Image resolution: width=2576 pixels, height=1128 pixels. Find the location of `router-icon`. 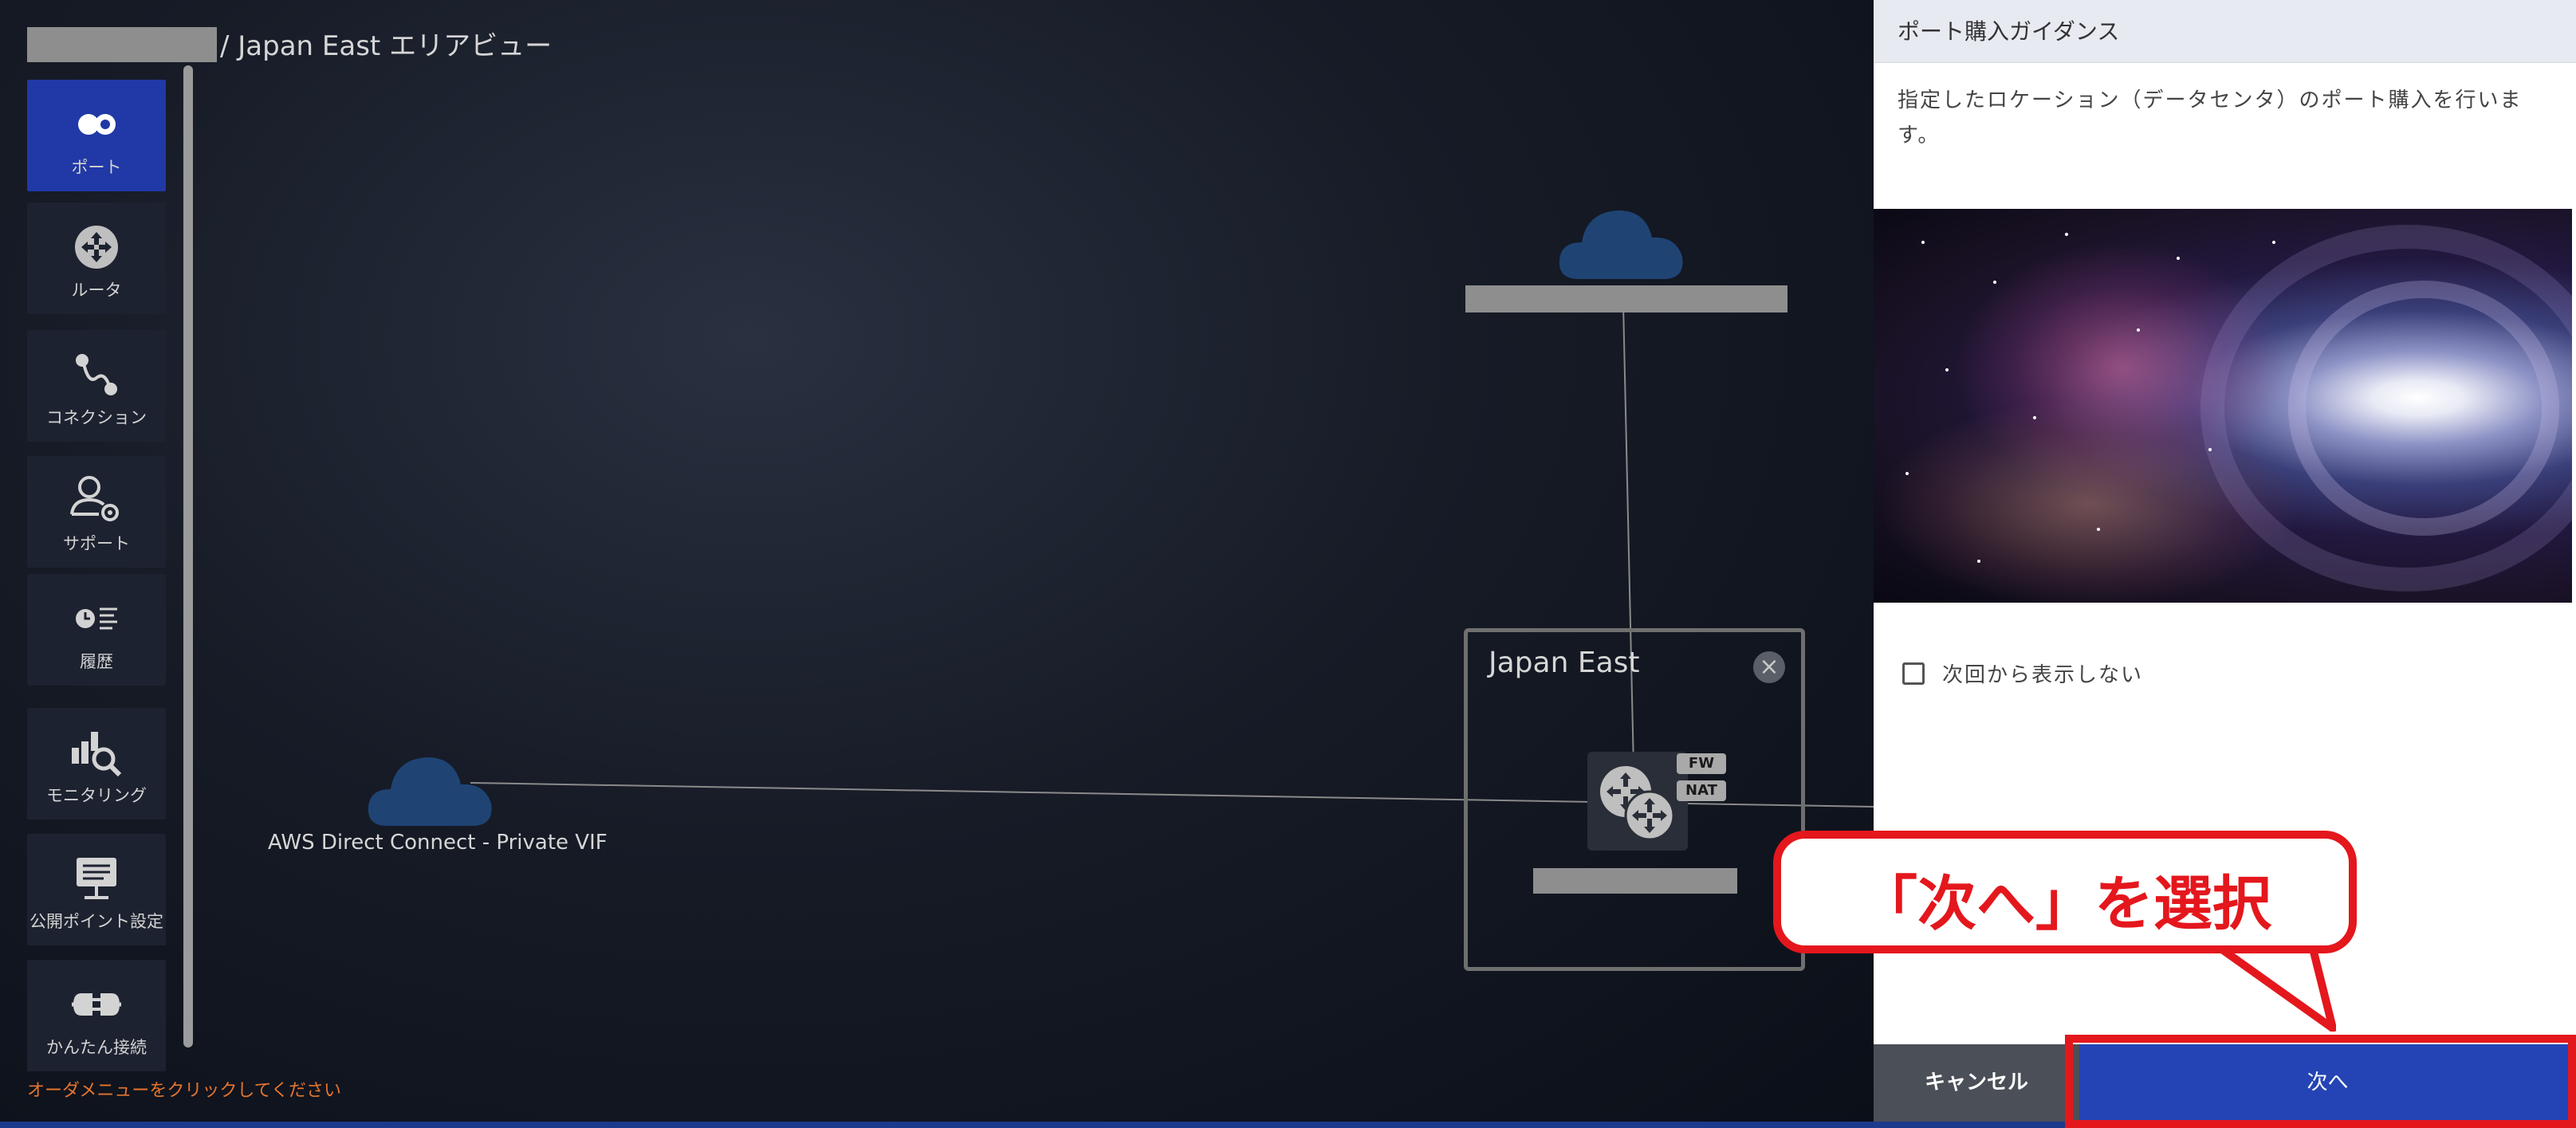

router-icon is located at coordinates (1637, 803).